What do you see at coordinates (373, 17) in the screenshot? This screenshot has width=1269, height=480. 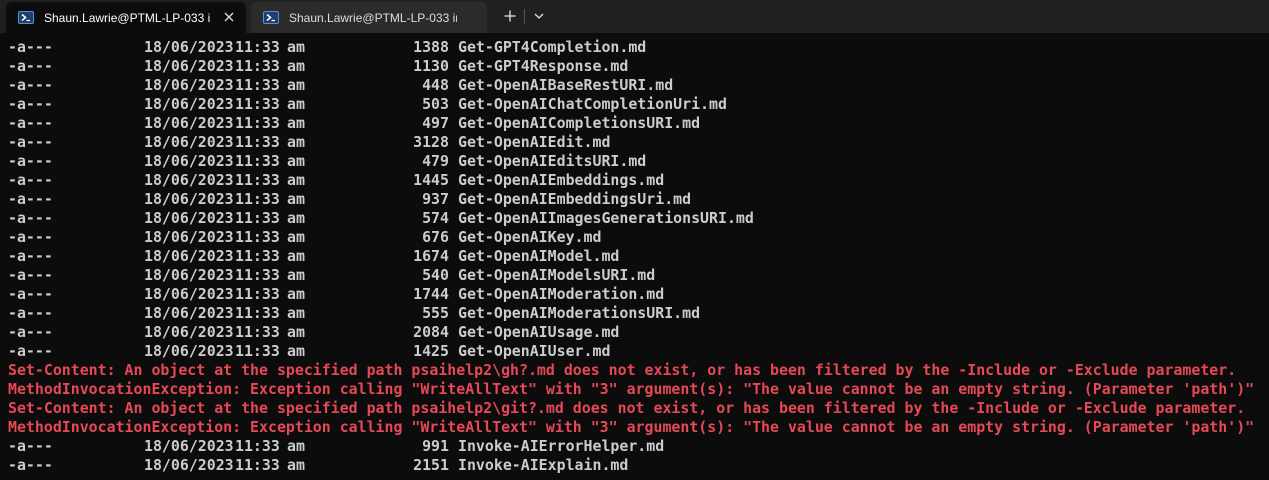 I see `tab-label: Shaun.Lawrie@PTML-LP-033 in` at bounding box center [373, 17].